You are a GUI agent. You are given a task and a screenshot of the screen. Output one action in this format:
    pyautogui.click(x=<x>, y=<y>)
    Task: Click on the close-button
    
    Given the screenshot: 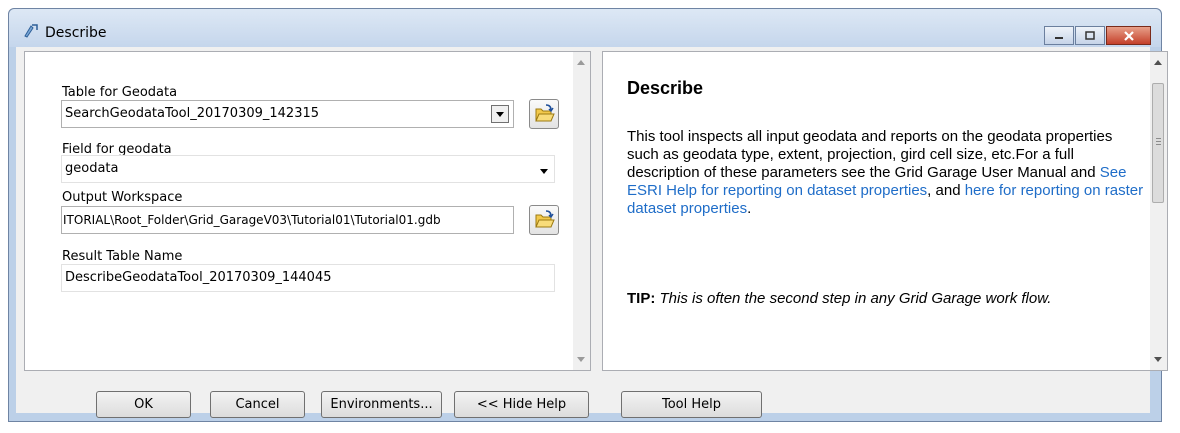 What is the action you would take?
    pyautogui.click(x=1128, y=35)
    